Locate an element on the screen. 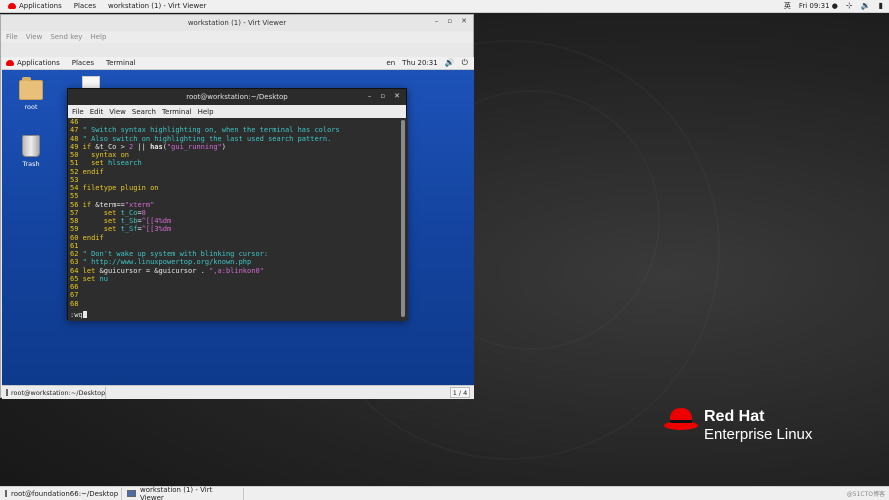 The image size is (889, 500). host-active-window-label: workstation (1) - Virt Viewer is located at coordinates (157, 6).